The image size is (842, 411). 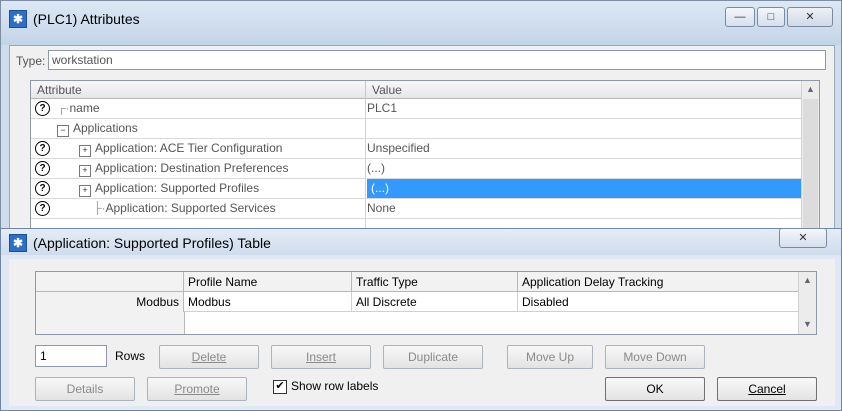 I want to click on scroll-down-arrow-icon: ▼, so click(x=807, y=324).